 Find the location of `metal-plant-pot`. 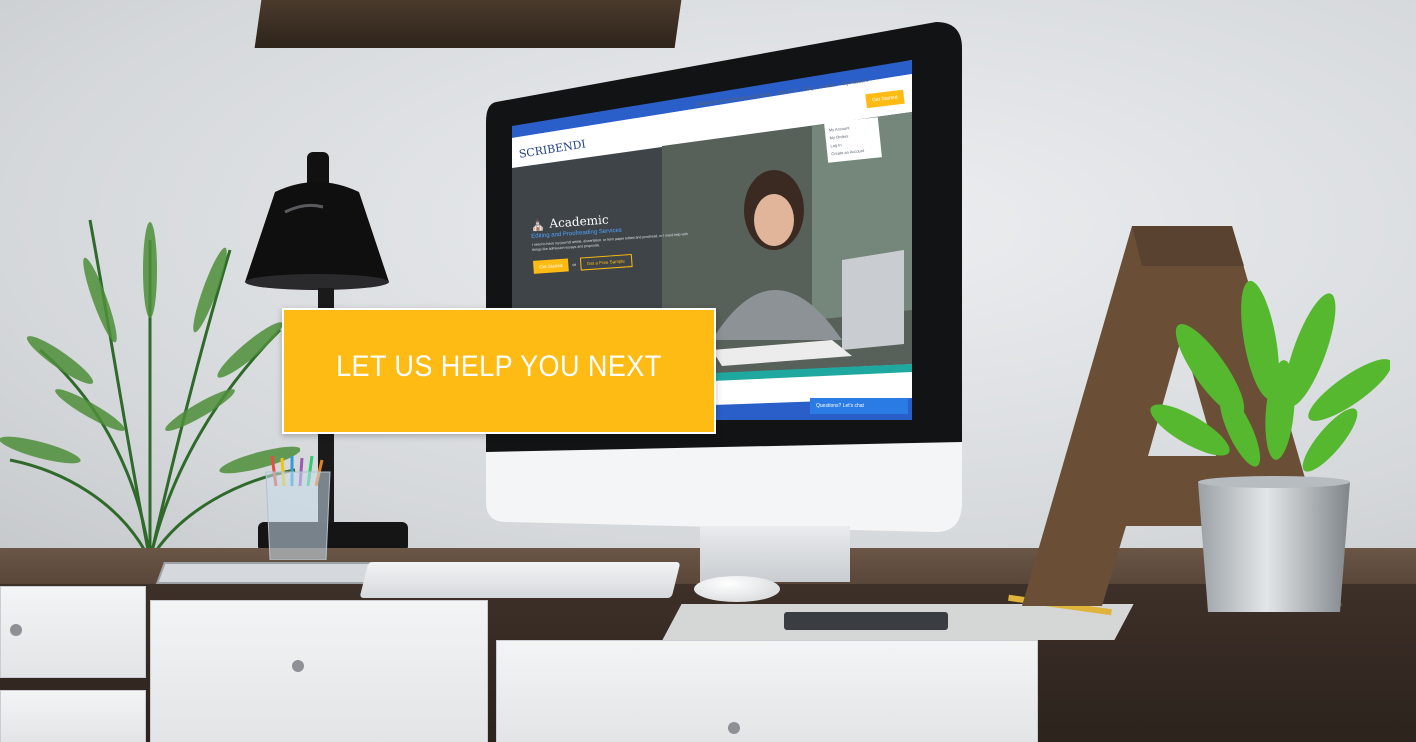

metal-plant-pot is located at coordinates (1274, 544).